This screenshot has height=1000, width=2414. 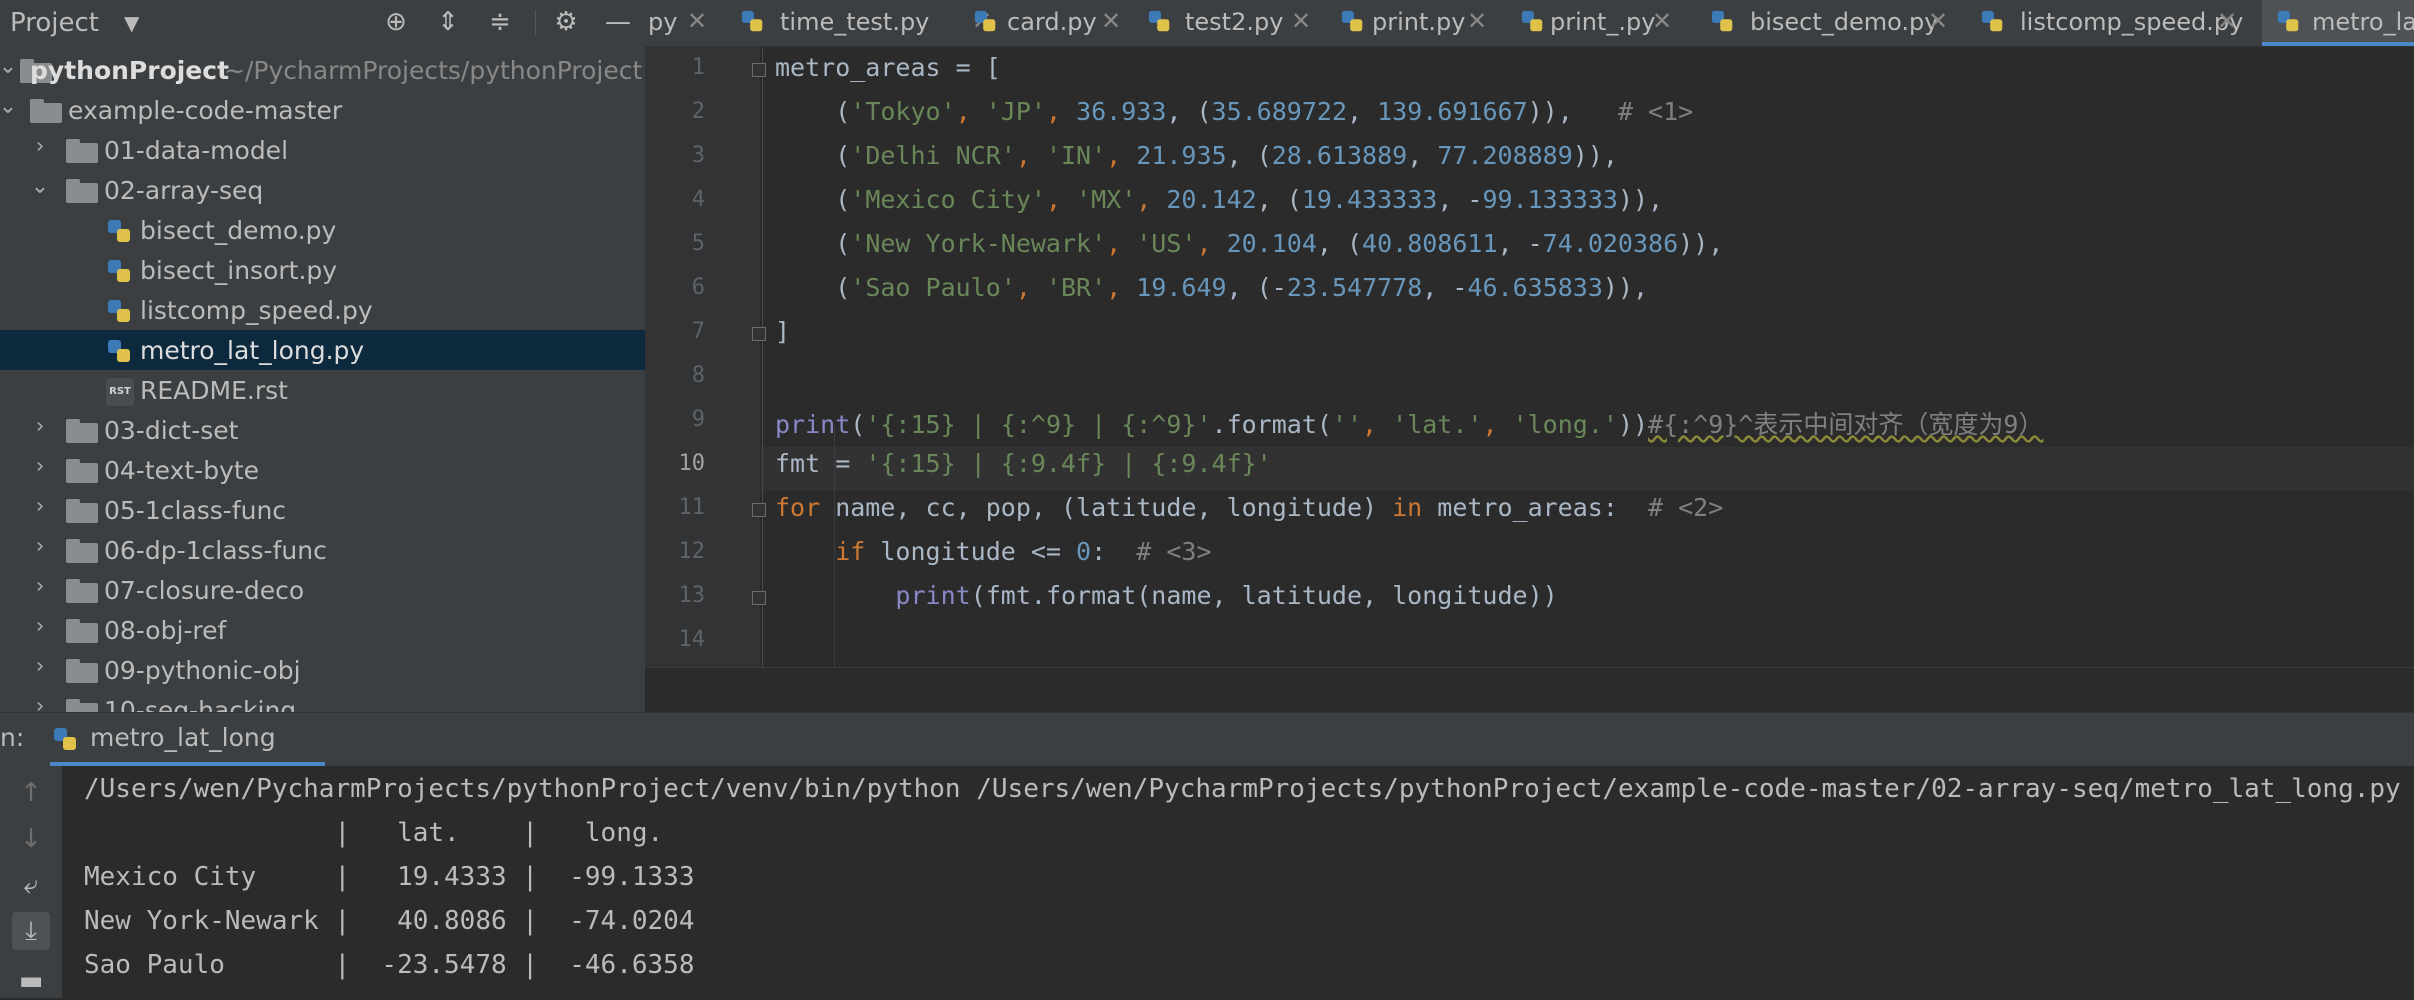 I want to click on tree-item-bisect-demo: bisect_demo.py, so click(x=322, y=230).